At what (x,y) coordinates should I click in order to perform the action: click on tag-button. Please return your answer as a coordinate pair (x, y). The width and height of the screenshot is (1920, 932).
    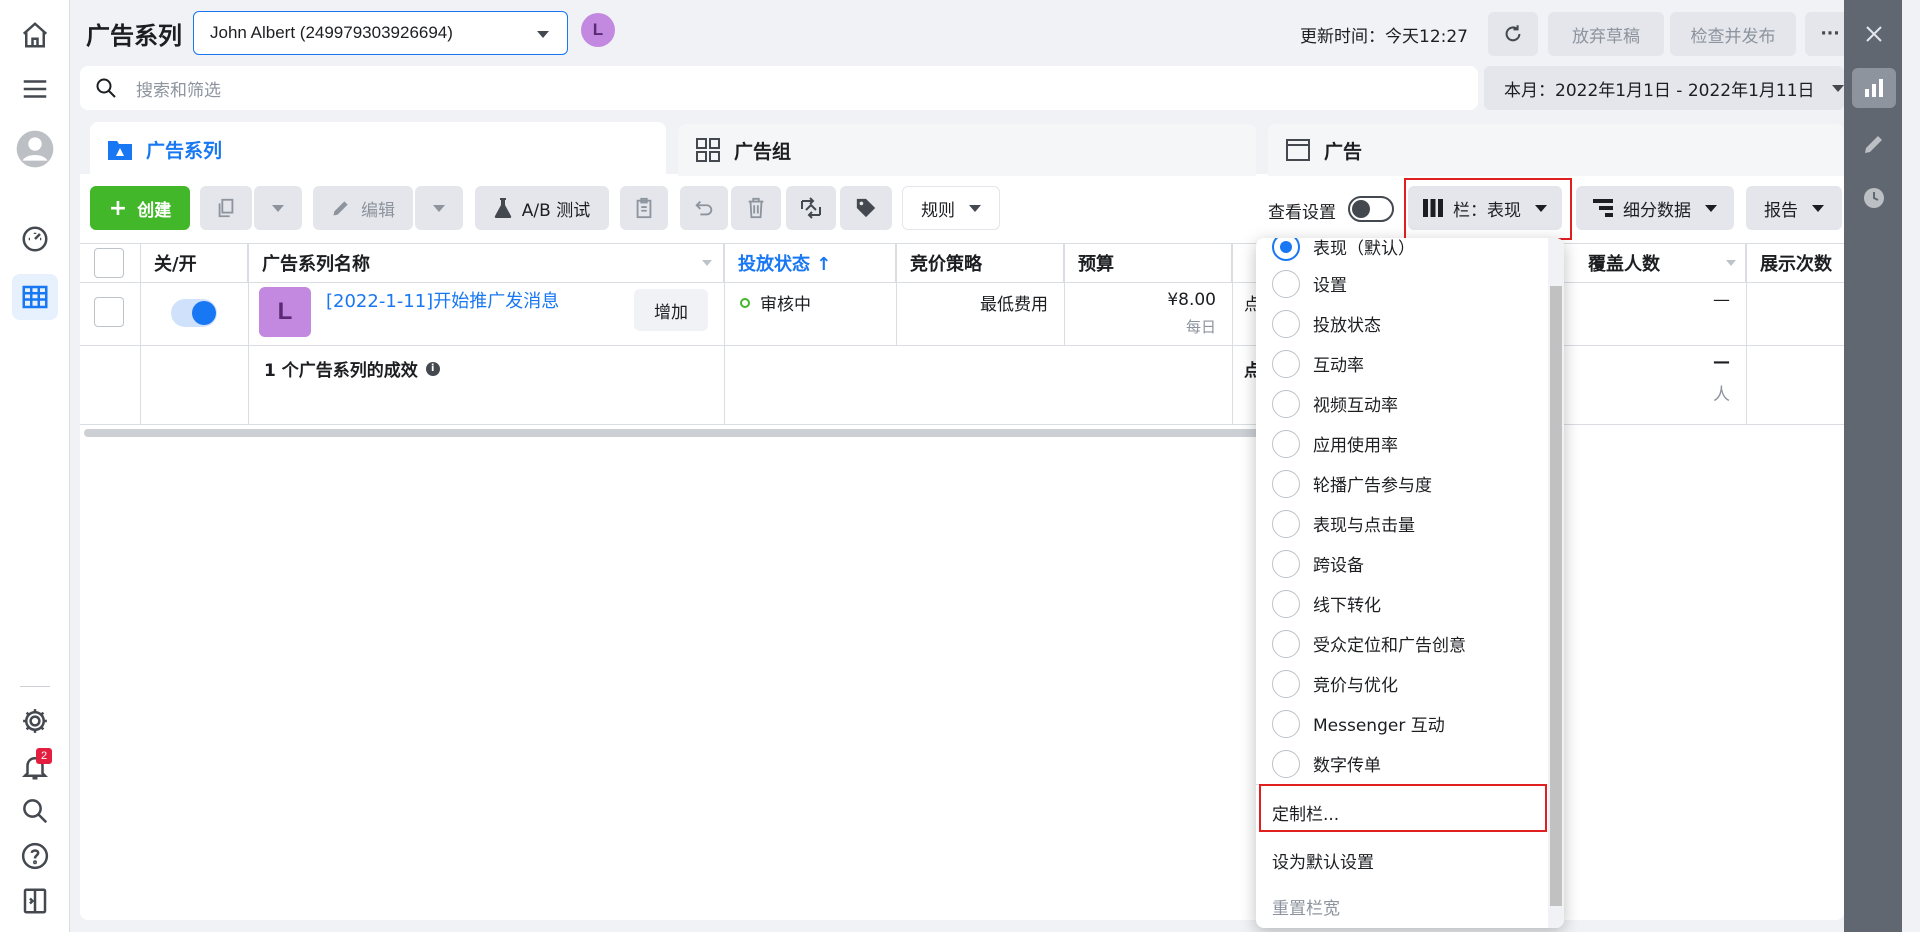
    Looking at the image, I should click on (866, 208).